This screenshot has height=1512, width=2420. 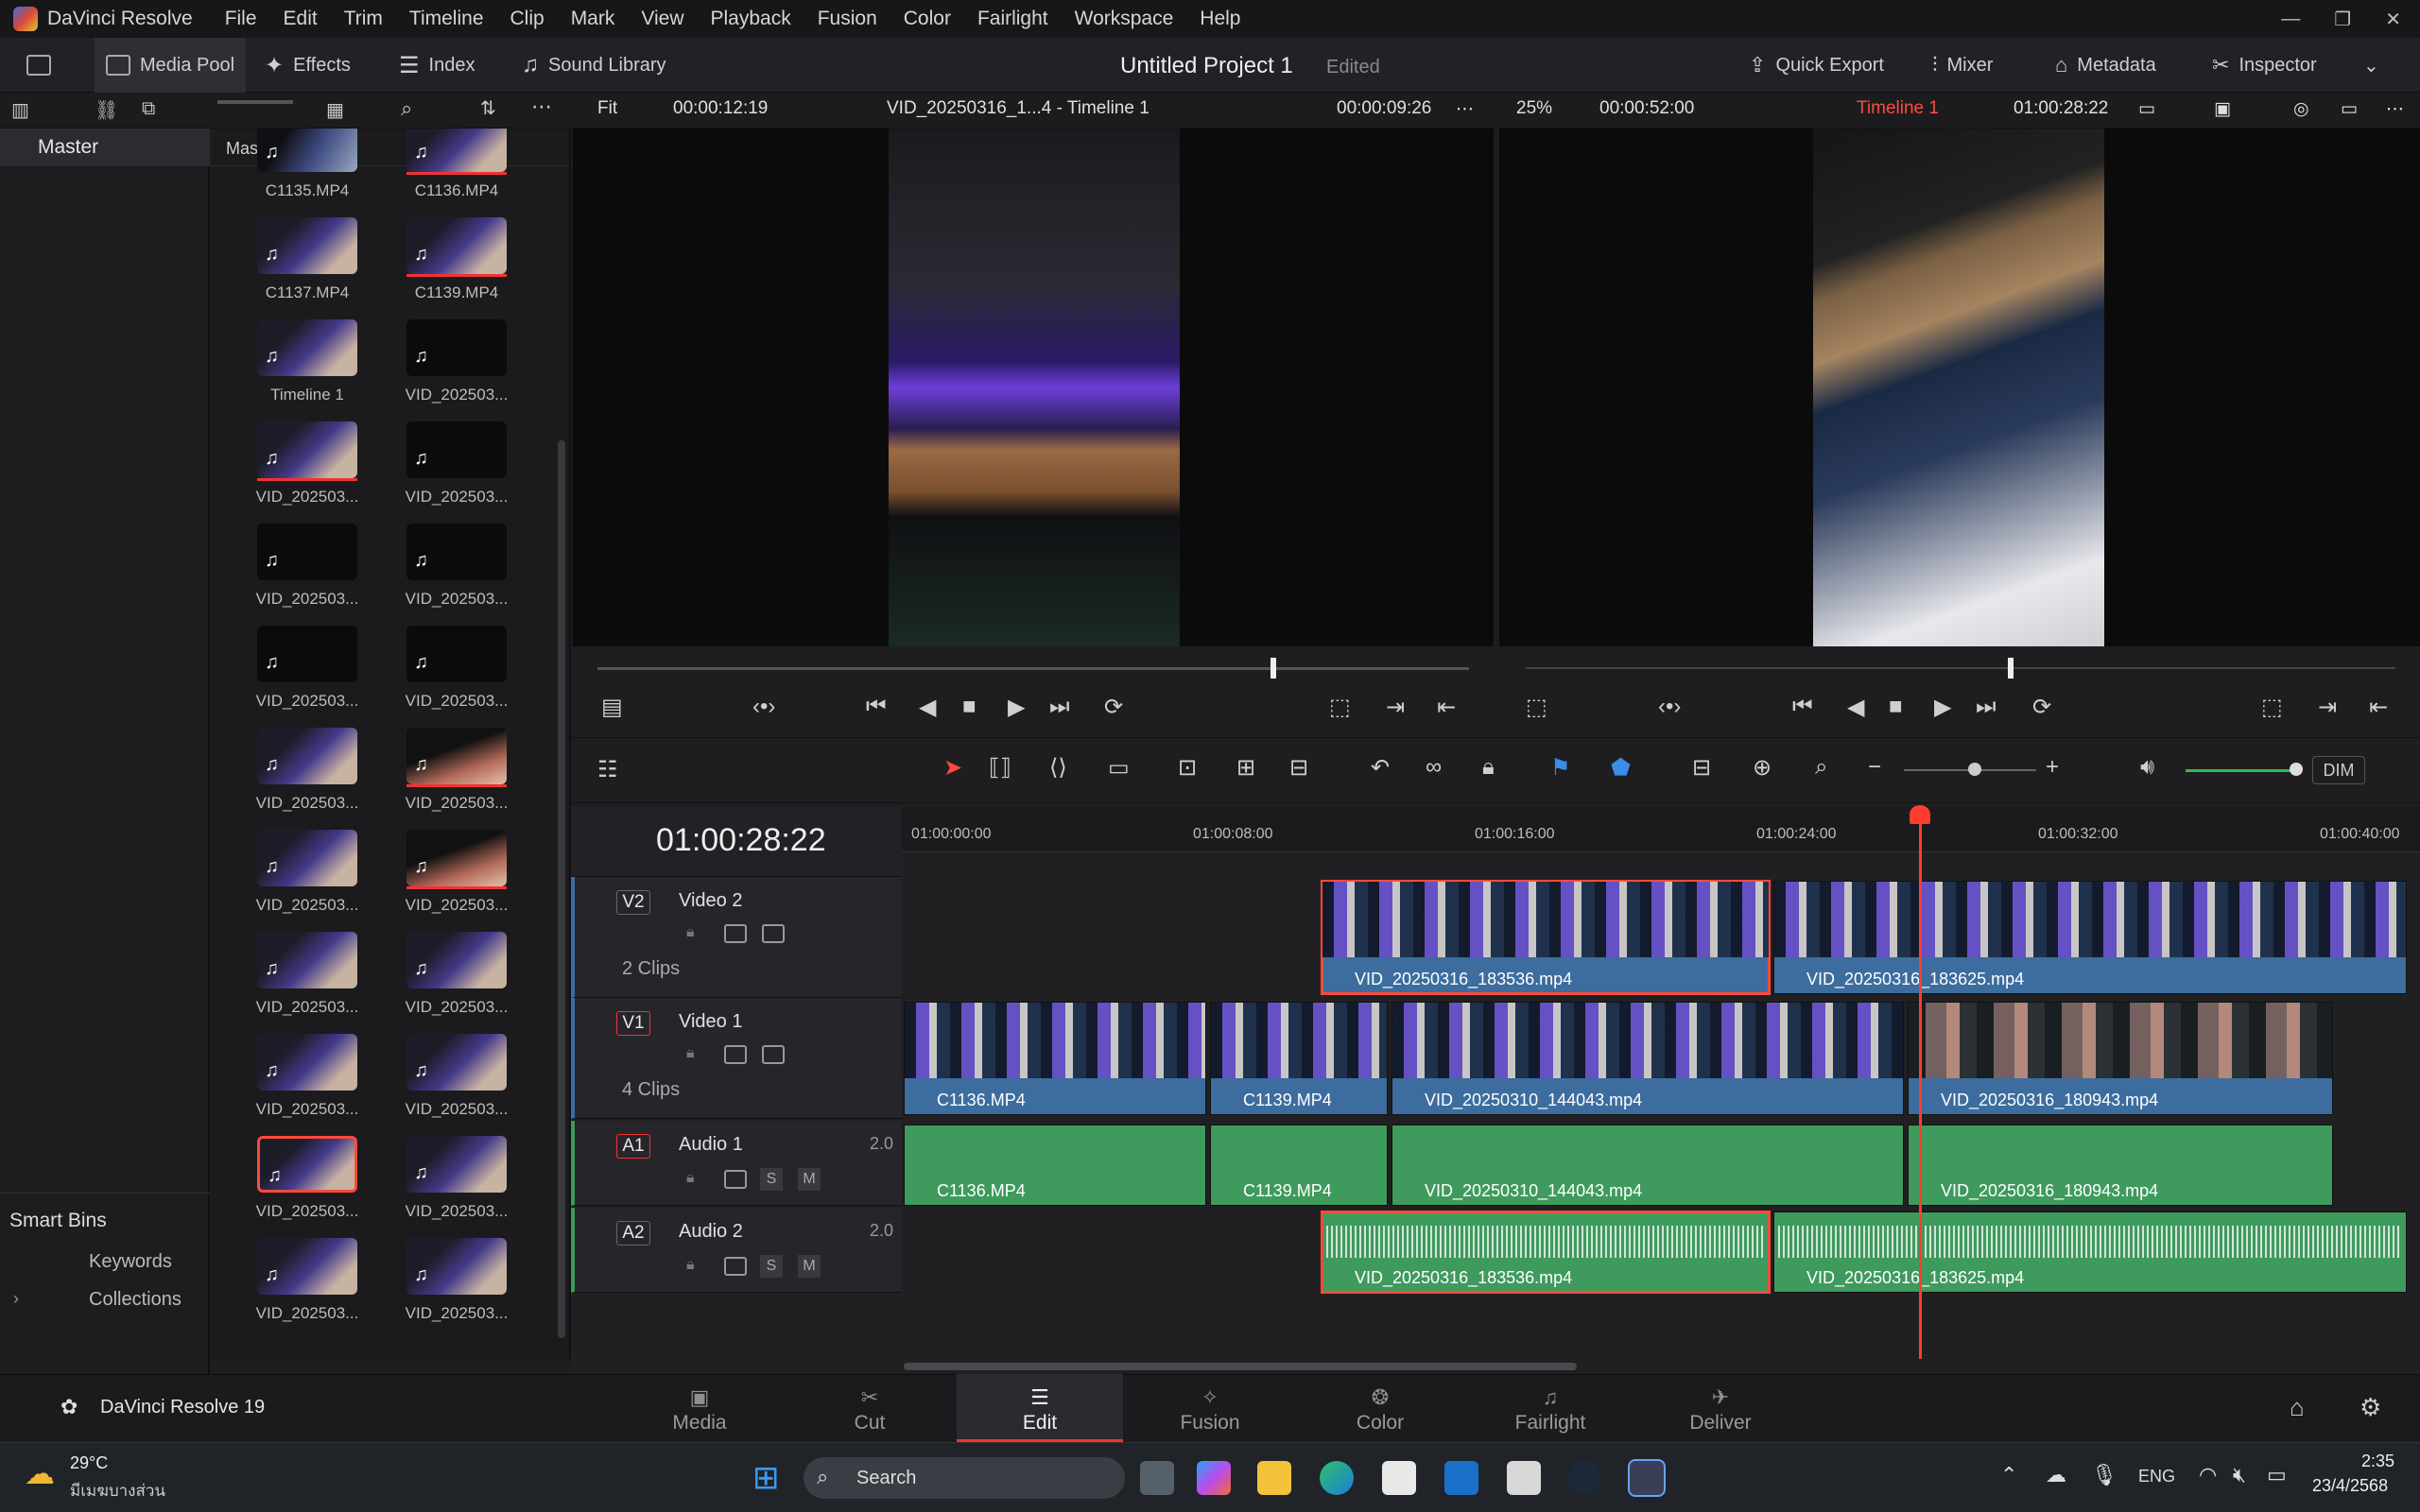 What do you see at coordinates (1273, 668) in the screenshot?
I see `source-scrubber-handle` at bounding box center [1273, 668].